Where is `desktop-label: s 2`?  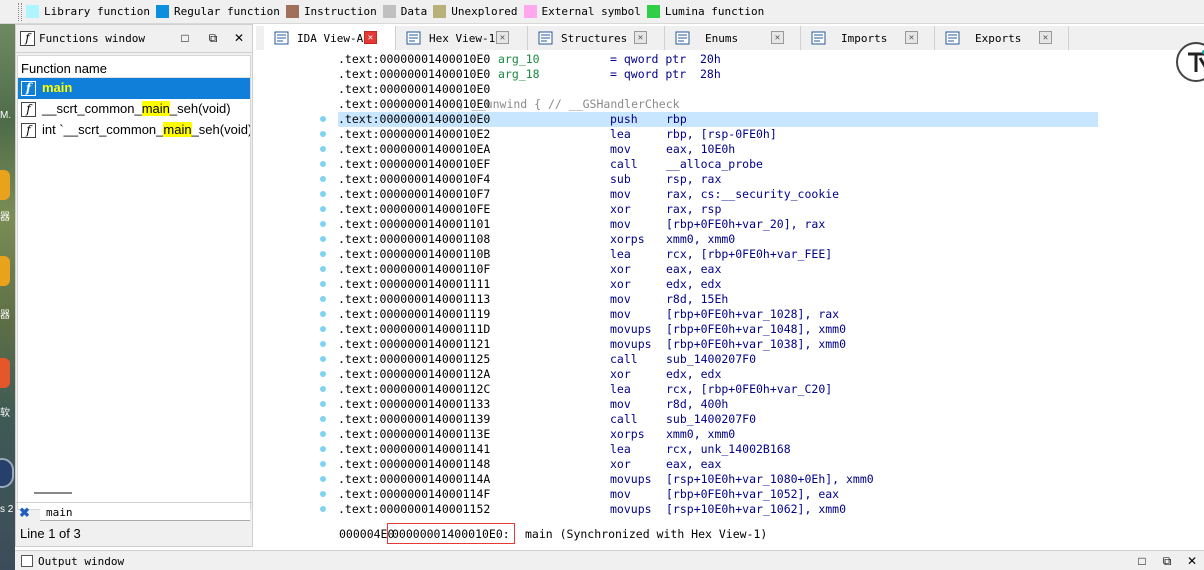 desktop-label: s 2 is located at coordinates (7, 509).